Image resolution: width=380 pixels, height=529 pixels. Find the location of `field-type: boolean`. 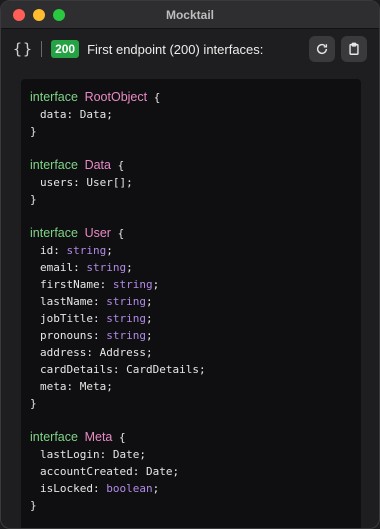

field-type: boolean is located at coordinates (129, 488).